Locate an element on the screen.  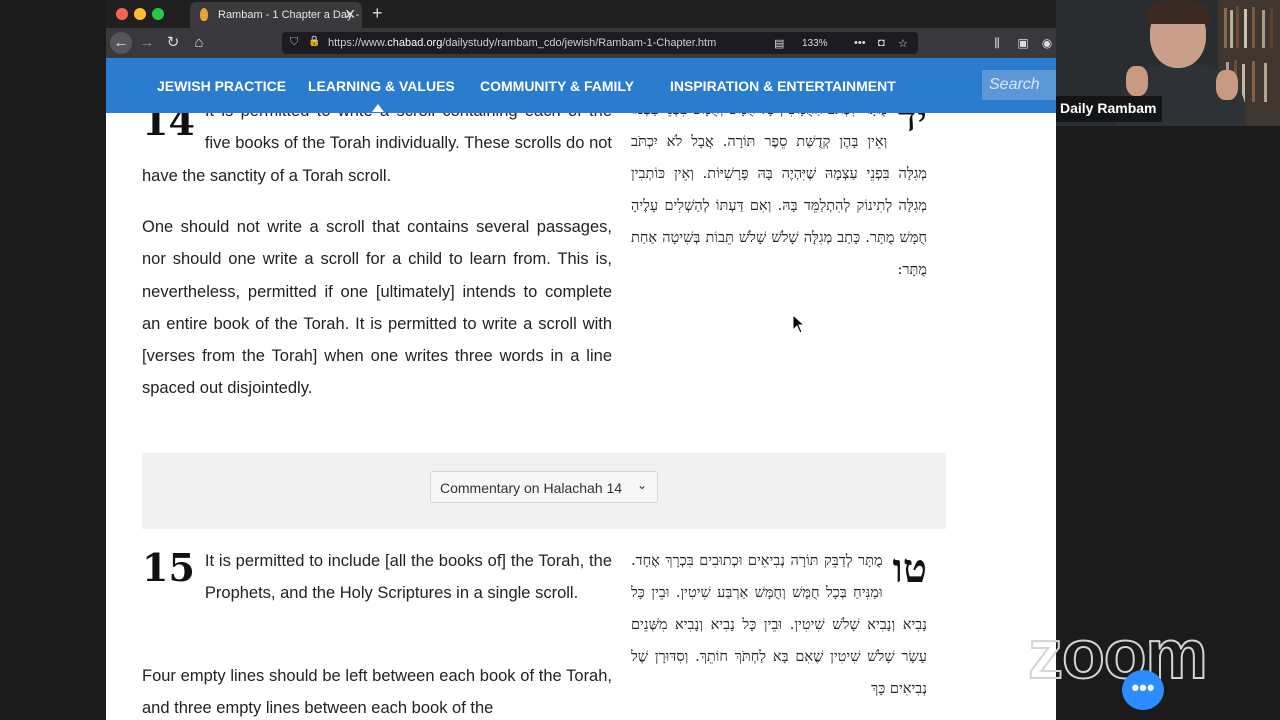
commentary-dropdown-label: Commentary on Halachah 14 is located at coordinates (531, 488).